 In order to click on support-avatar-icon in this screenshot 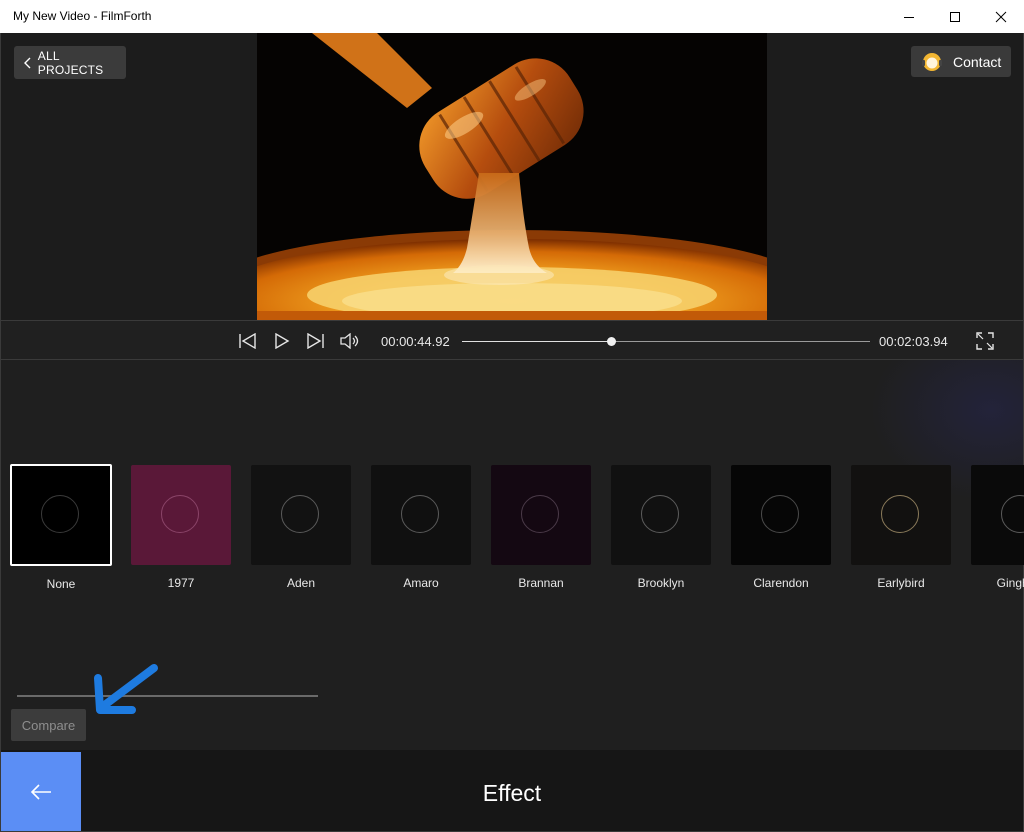, I will do `click(932, 61)`.